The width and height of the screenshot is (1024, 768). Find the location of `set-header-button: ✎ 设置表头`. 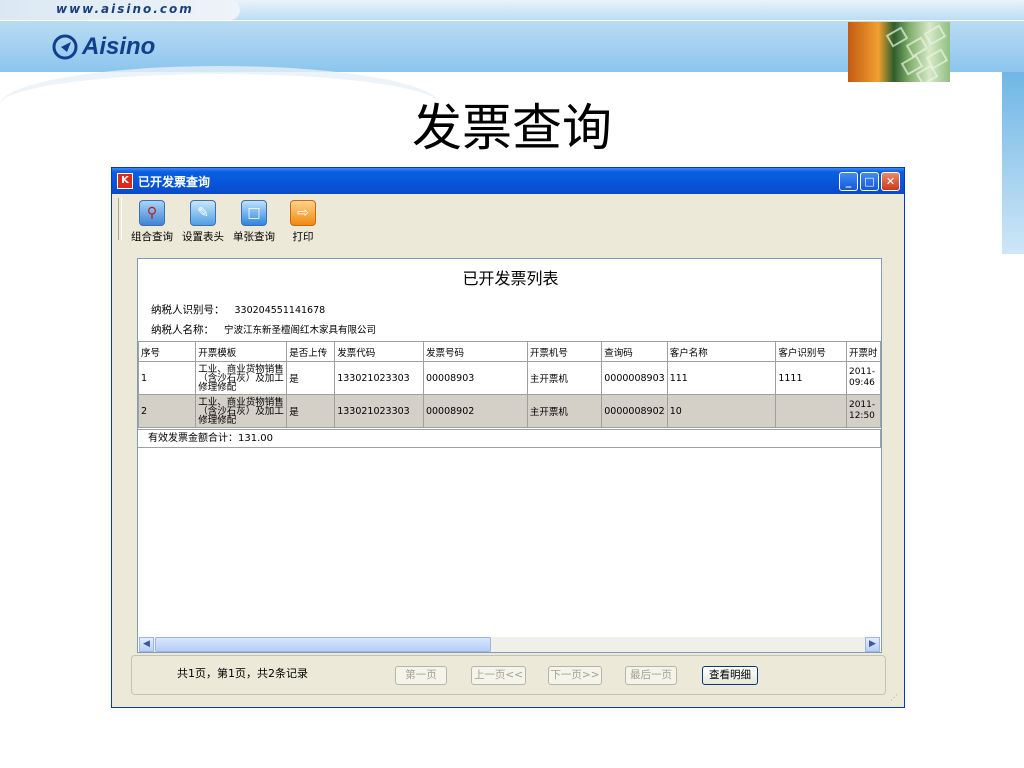

set-header-button: ✎ 设置表头 is located at coordinates (203, 222).